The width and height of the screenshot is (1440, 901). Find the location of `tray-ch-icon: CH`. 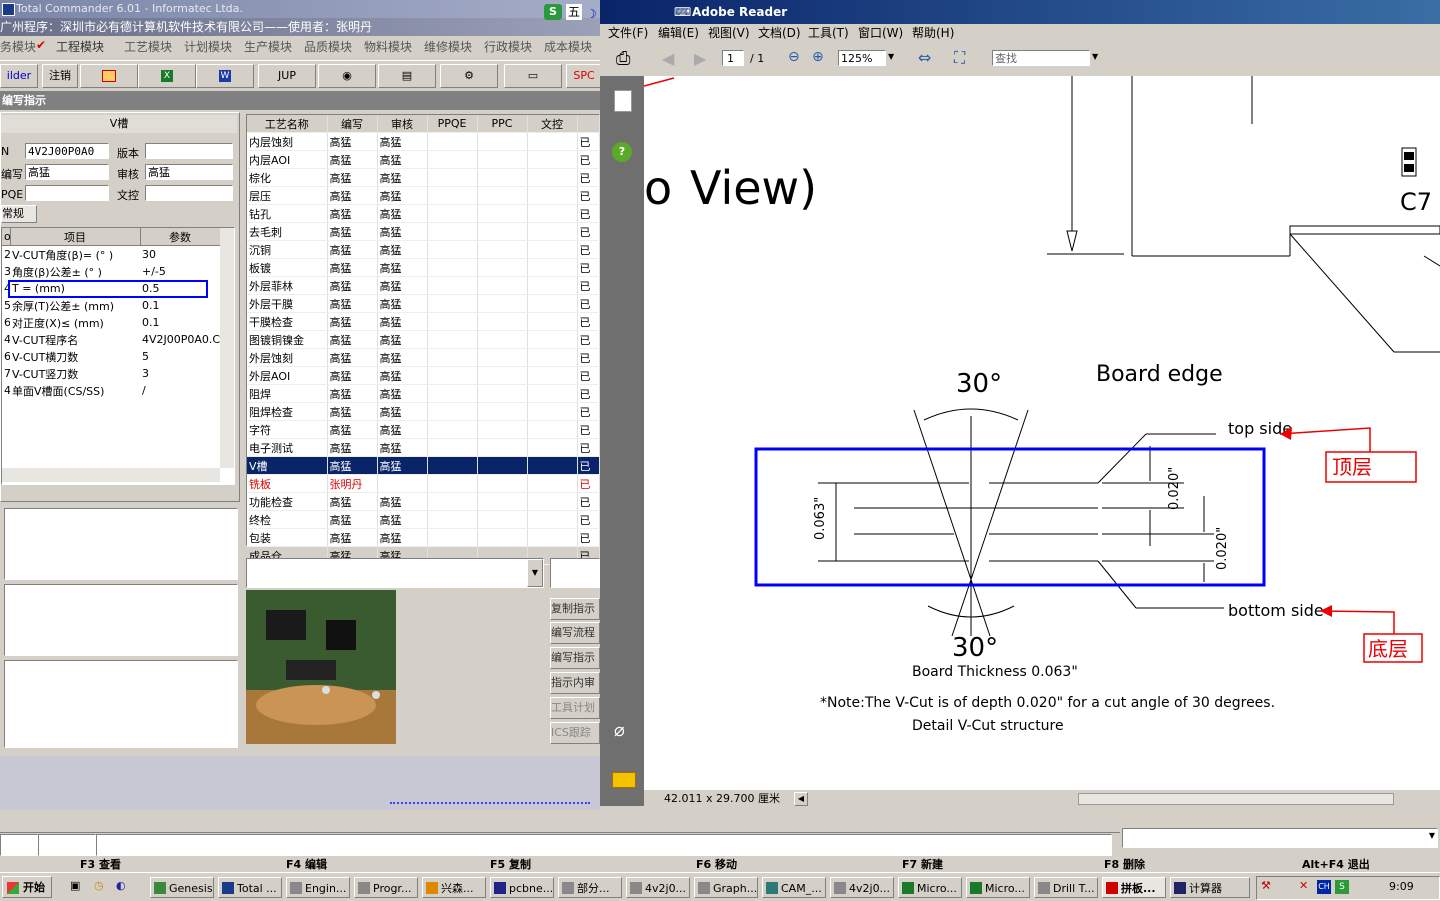

tray-ch-icon: CH is located at coordinates (1324, 887).